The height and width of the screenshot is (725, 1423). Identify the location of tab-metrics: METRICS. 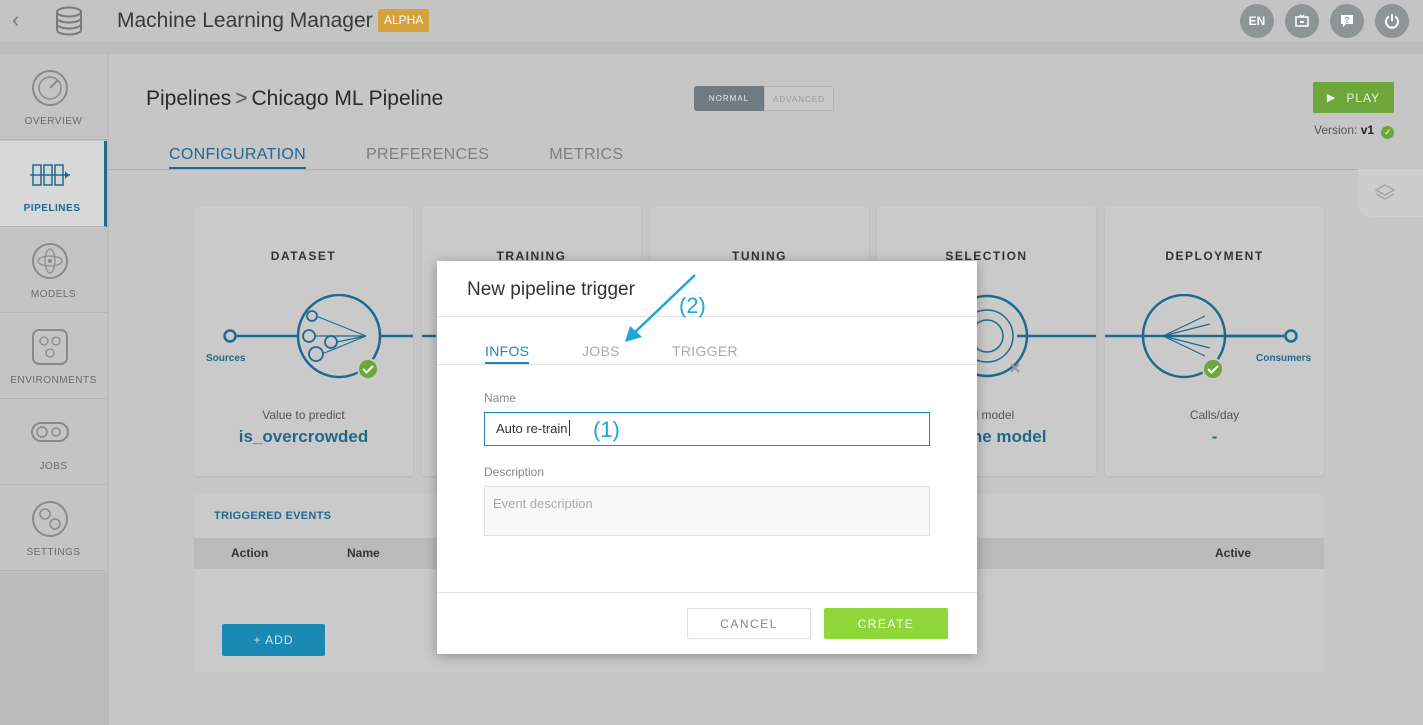
(586, 157).